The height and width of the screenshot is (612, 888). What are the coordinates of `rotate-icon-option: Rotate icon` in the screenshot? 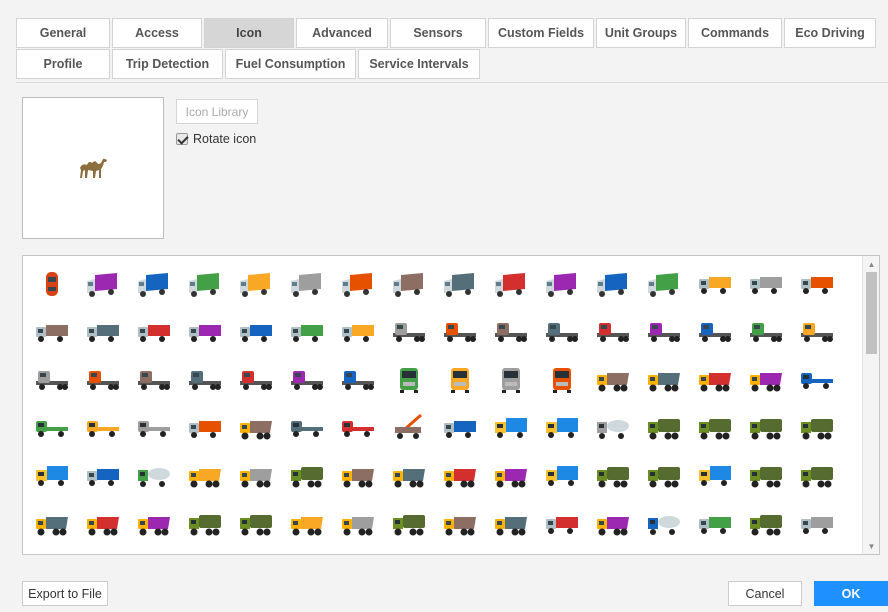 It's located at (216, 139).